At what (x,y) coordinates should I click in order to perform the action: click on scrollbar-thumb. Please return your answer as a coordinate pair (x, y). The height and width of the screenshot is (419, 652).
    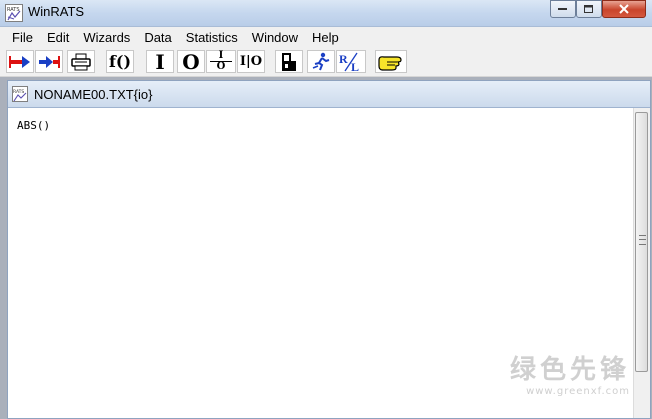
    Looking at the image, I should click on (641, 242).